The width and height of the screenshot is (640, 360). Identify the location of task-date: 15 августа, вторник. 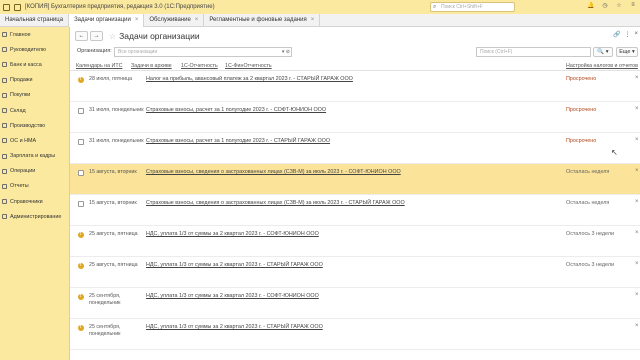
(113, 172).